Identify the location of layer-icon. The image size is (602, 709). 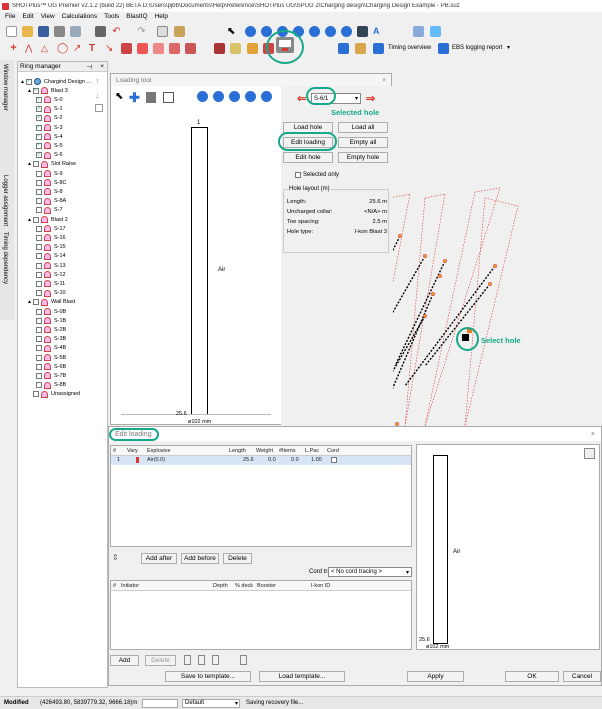
(362, 31).